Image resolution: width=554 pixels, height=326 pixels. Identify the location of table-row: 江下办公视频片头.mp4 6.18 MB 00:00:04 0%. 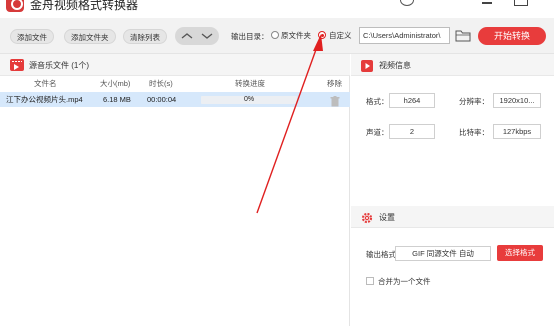
(175, 99).